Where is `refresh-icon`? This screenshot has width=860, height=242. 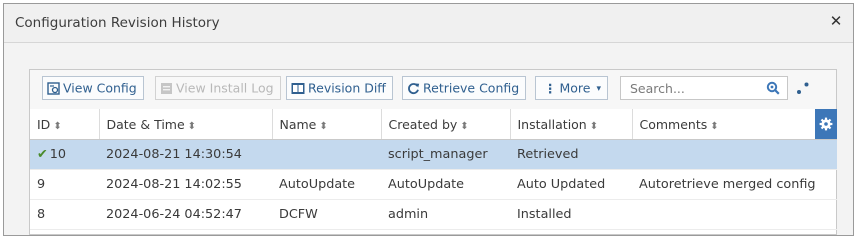 refresh-icon is located at coordinates (414, 89).